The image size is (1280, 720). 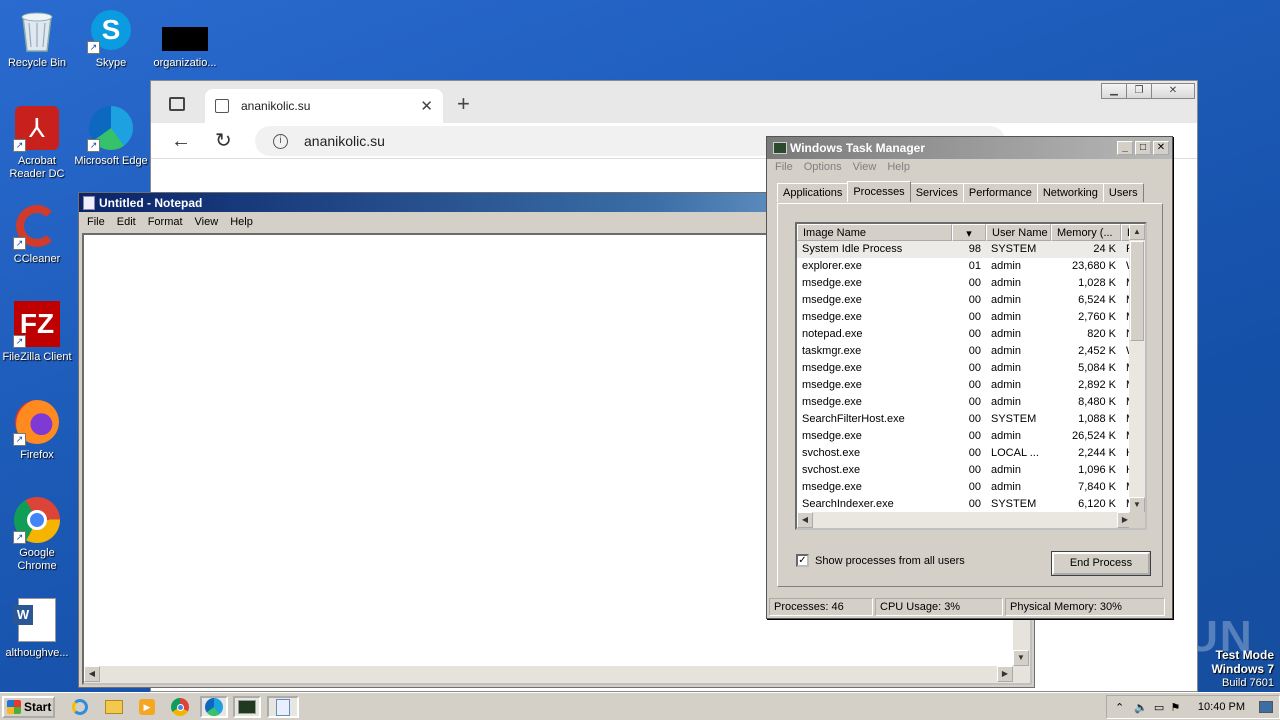 I want to click on scroll-up-icon: ▲, so click(x=1137, y=232).